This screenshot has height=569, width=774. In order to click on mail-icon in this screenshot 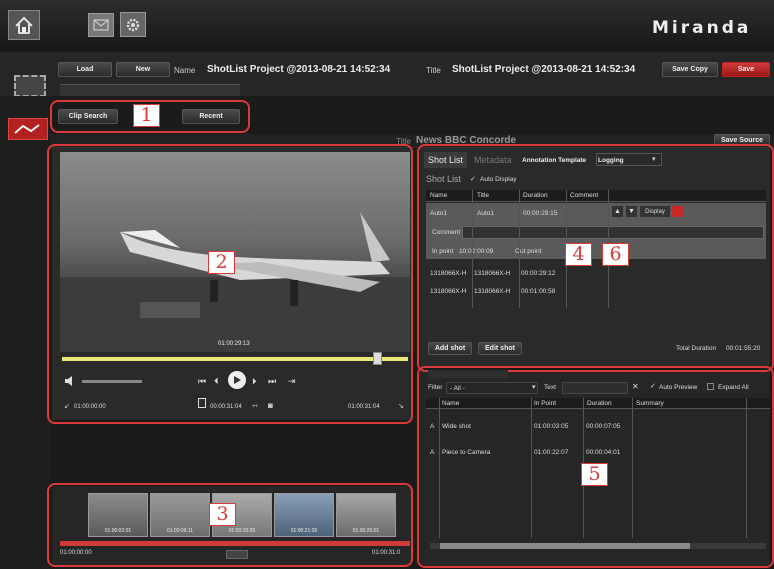, I will do `click(101, 25)`.